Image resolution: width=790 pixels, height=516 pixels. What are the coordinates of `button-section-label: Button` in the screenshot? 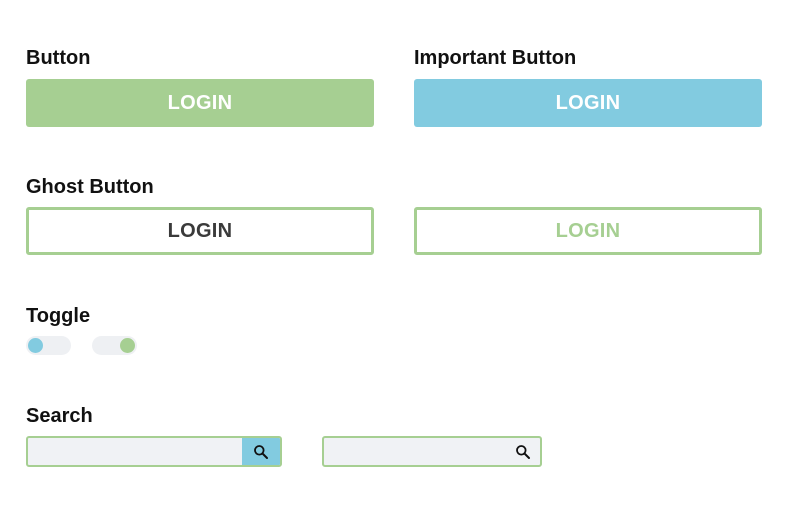 It's located at (58, 58).